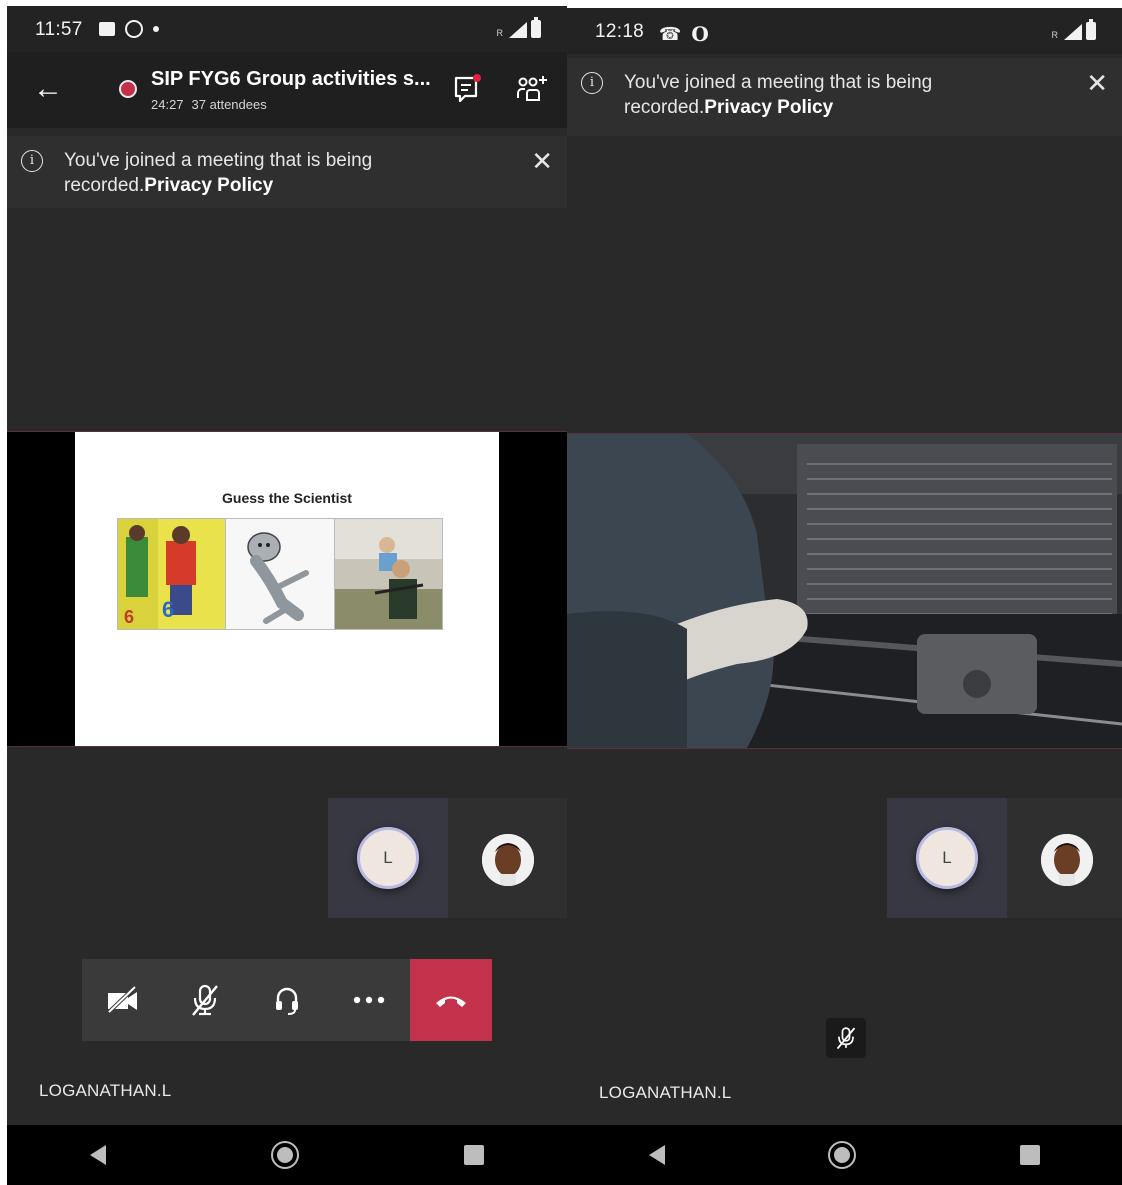  Describe the element at coordinates (48, 89) in the screenshot. I see `back-arrow-icon: ←` at that location.